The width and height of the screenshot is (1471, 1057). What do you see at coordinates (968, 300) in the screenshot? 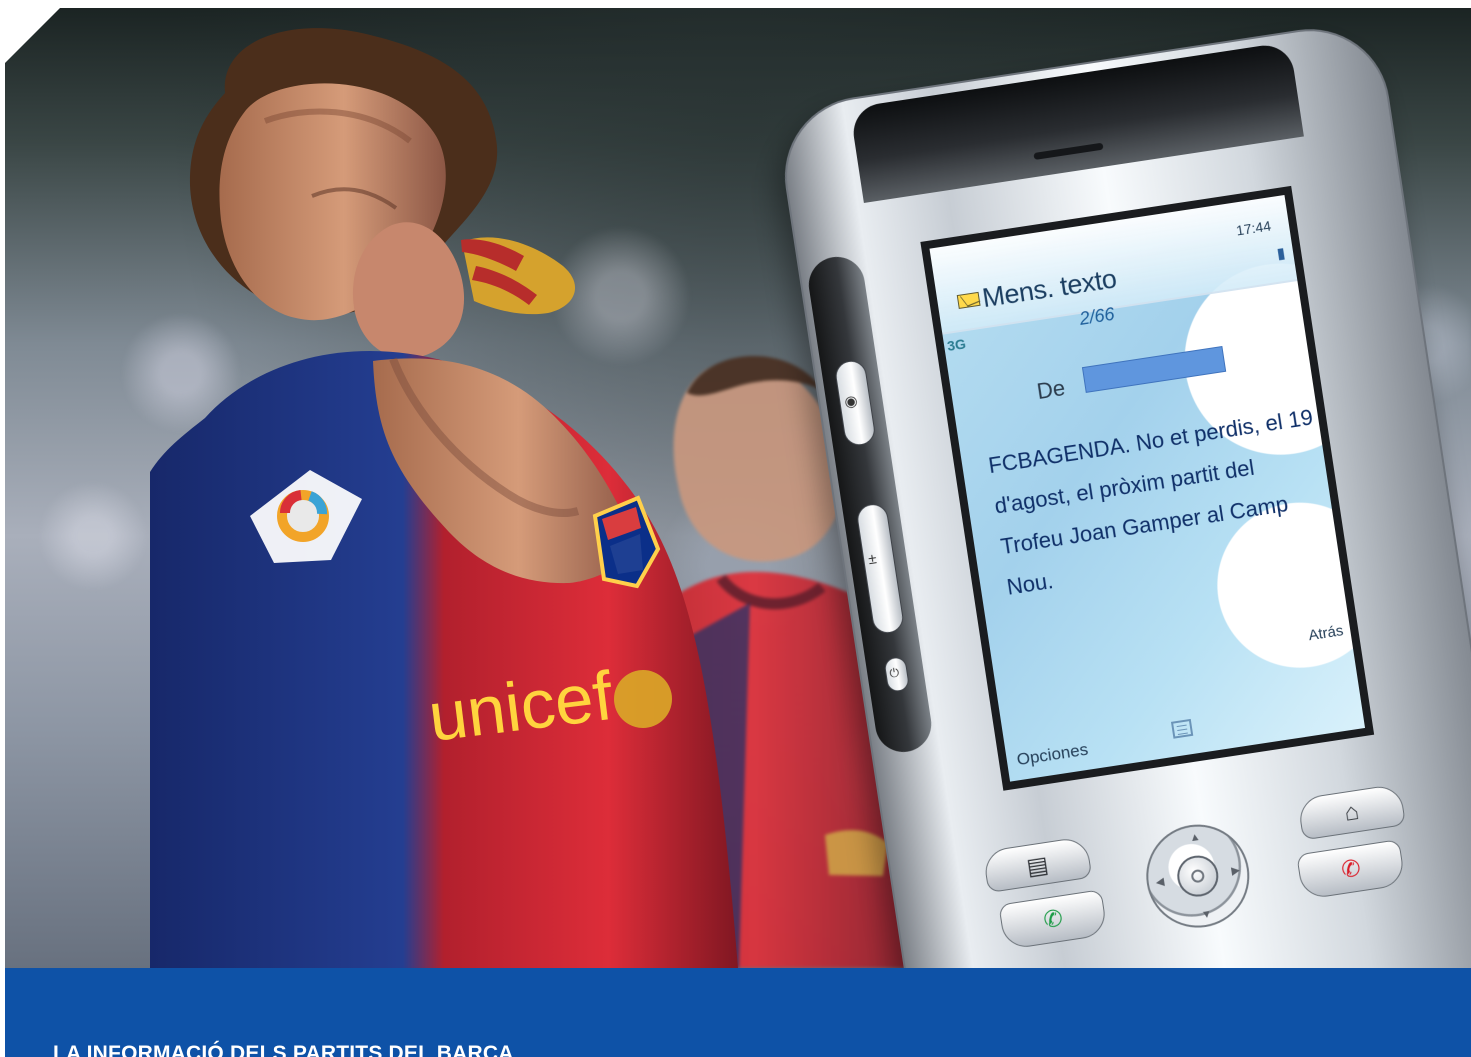
I see `mail-icon` at bounding box center [968, 300].